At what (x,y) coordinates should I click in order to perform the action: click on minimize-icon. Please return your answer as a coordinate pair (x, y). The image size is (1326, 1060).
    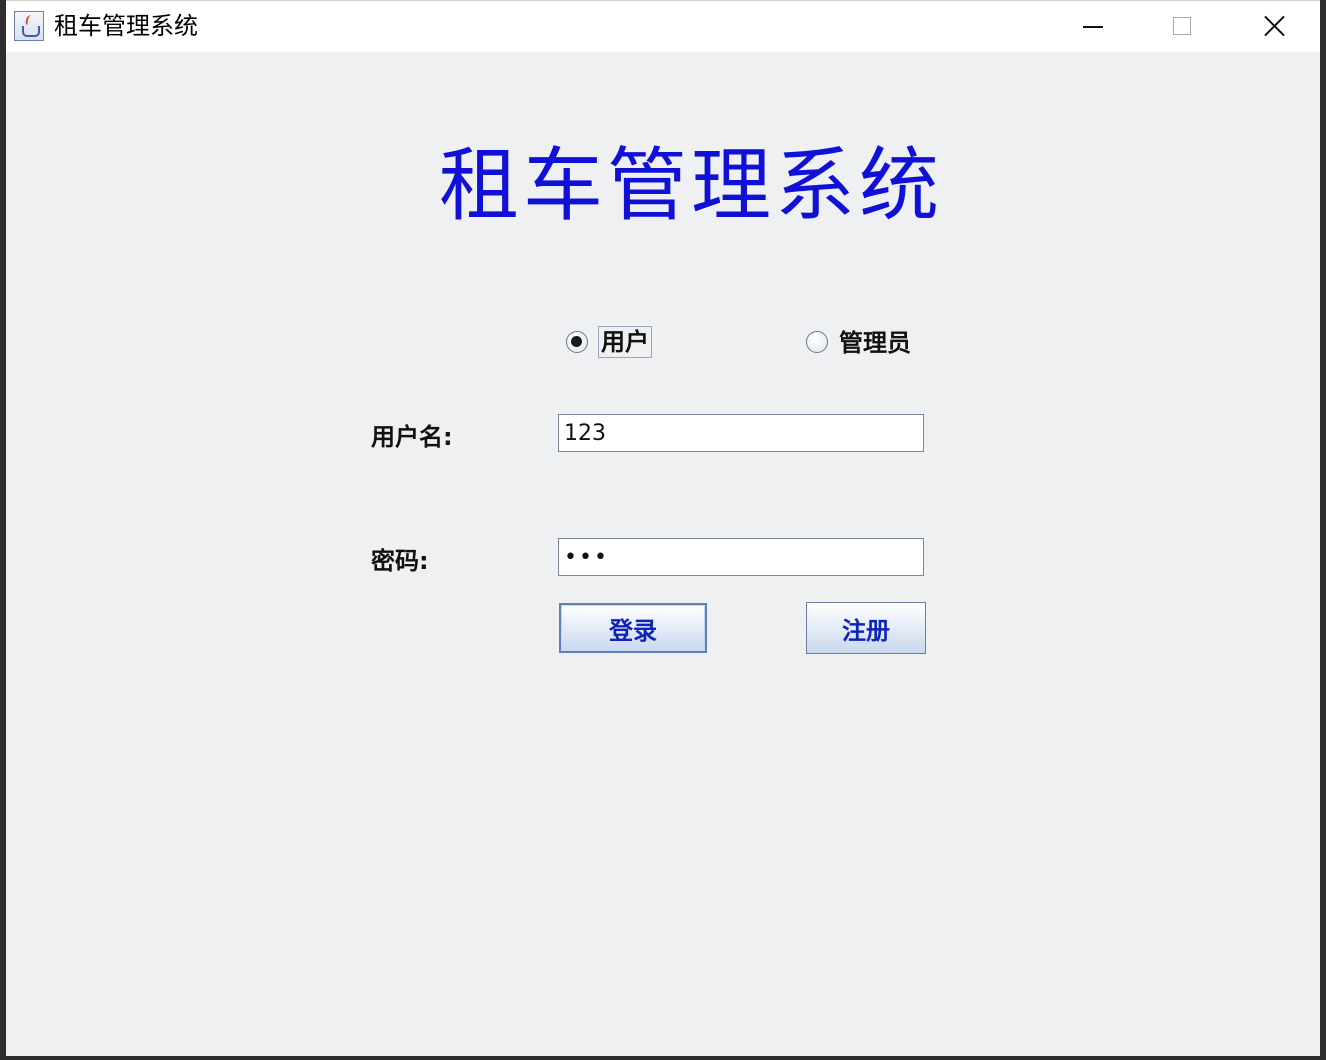
    Looking at the image, I should click on (1093, 27).